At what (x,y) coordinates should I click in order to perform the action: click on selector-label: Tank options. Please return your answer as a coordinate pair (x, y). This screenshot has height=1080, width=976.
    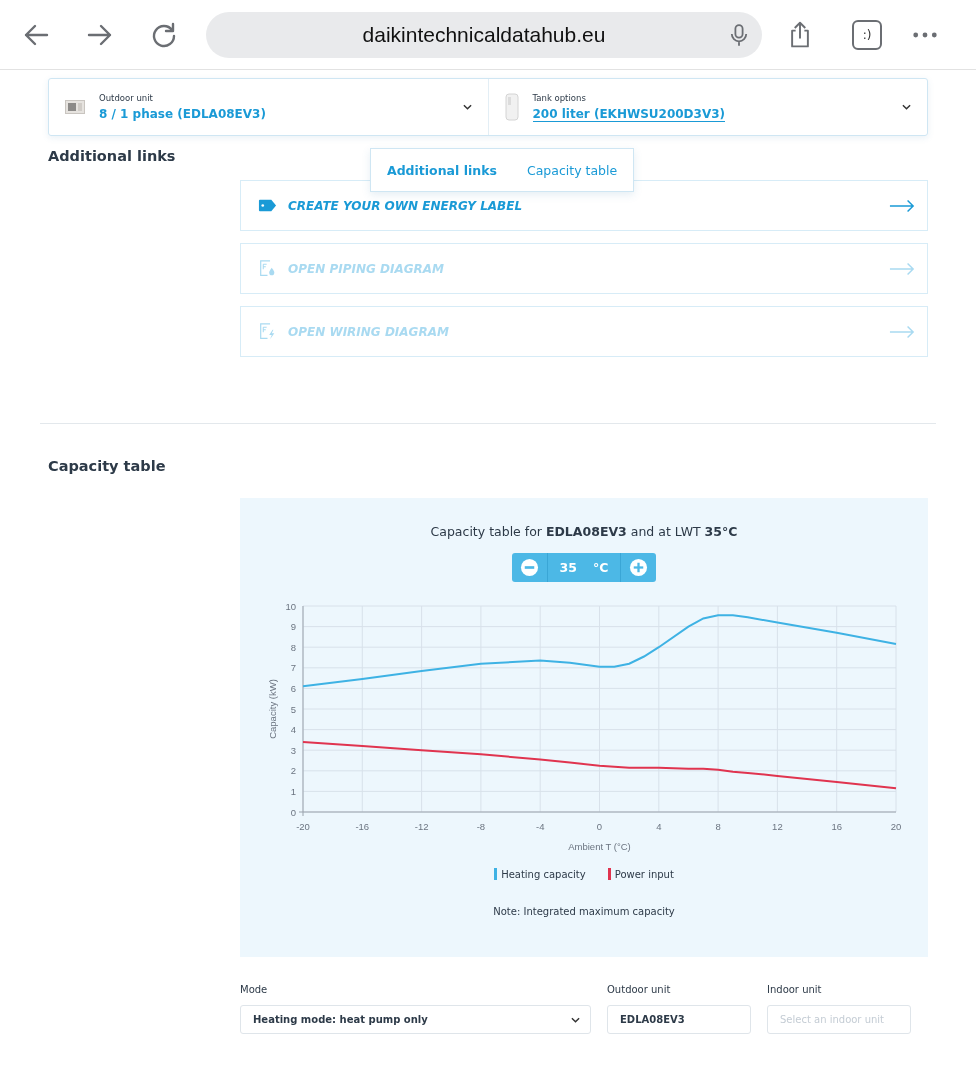
    Looking at the image, I should click on (559, 97).